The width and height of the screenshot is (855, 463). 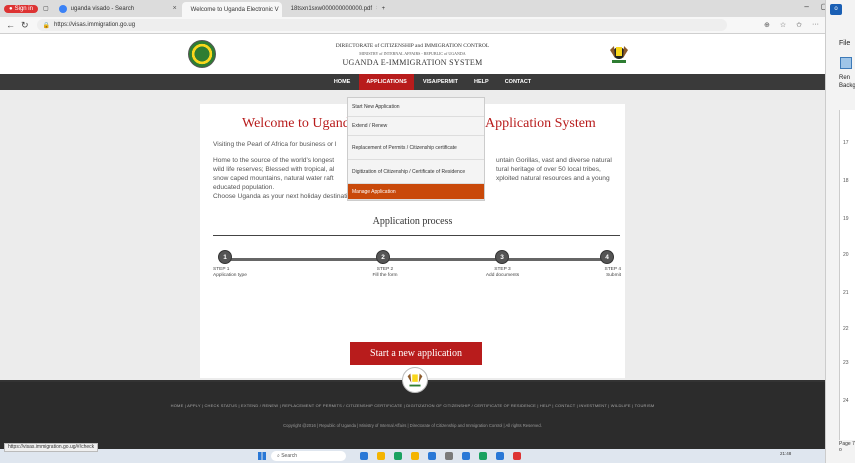 What do you see at coordinates (412, 221) in the screenshot?
I see `process-title: Application process` at bounding box center [412, 221].